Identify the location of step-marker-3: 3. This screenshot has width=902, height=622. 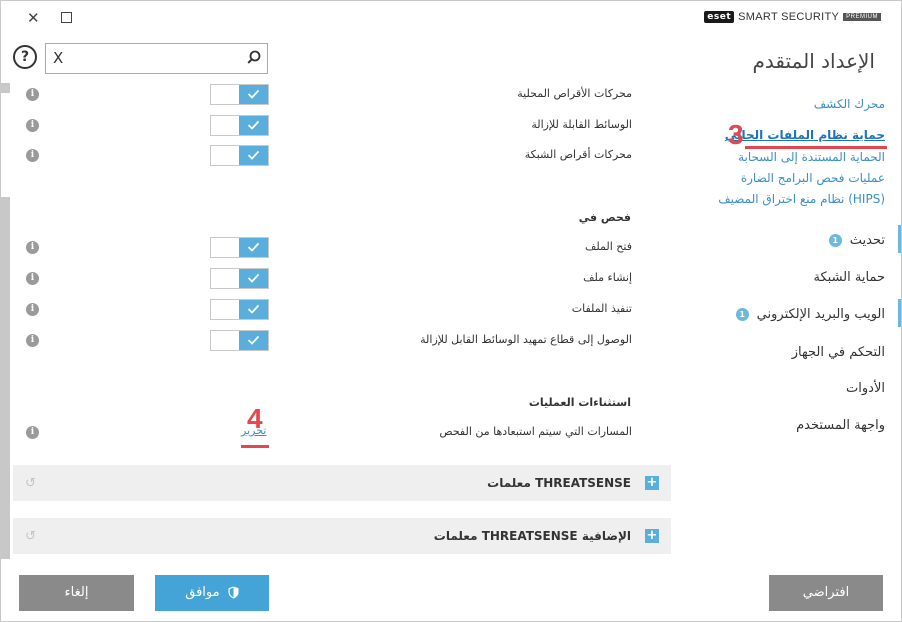
(736, 134).